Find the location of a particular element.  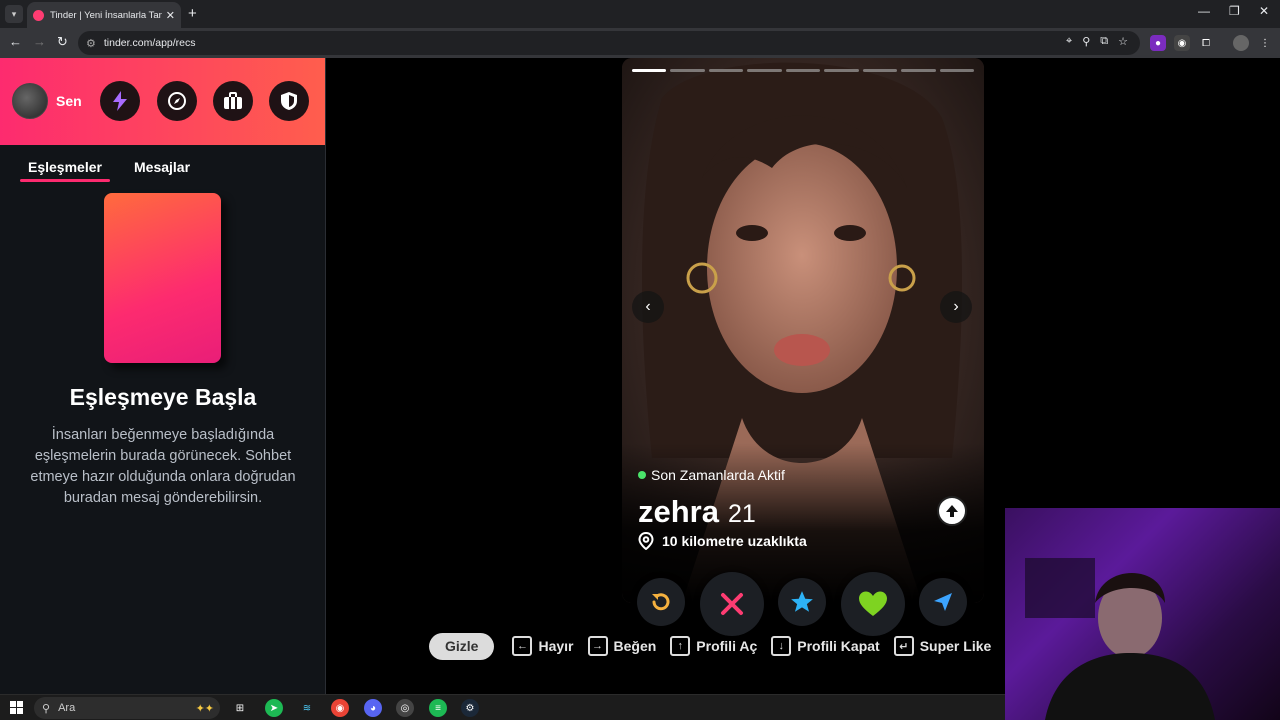

tab-search-button: ▾ is located at coordinates (14, 14).